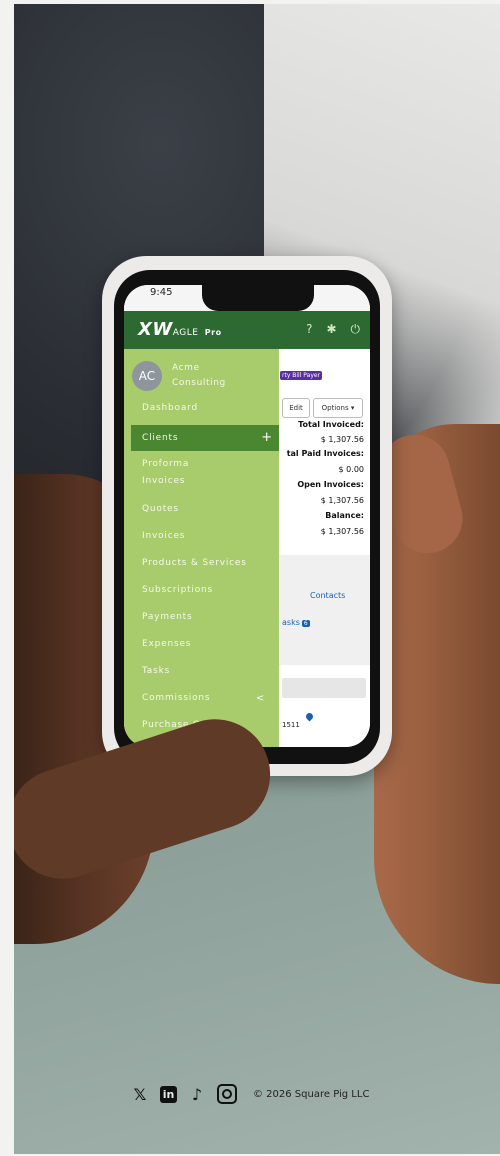 The width and height of the screenshot is (500, 1156). What do you see at coordinates (161, 292) in the screenshot?
I see `status-time: 9:45` at bounding box center [161, 292].